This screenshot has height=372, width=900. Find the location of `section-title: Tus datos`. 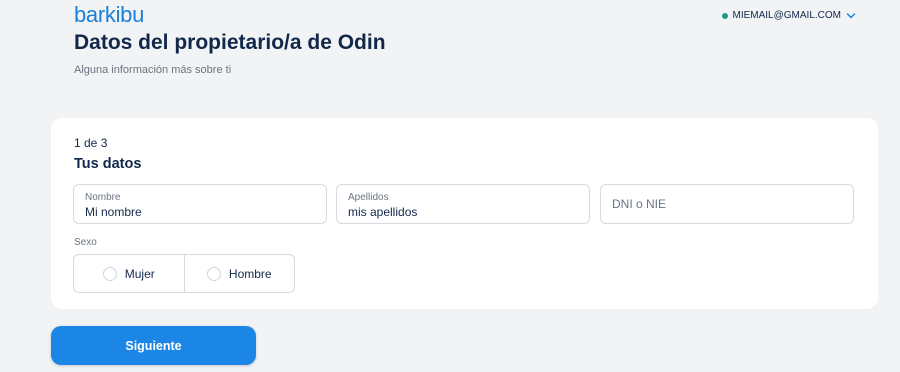

section-title: Tus datos is located at coordinates (108, 164).